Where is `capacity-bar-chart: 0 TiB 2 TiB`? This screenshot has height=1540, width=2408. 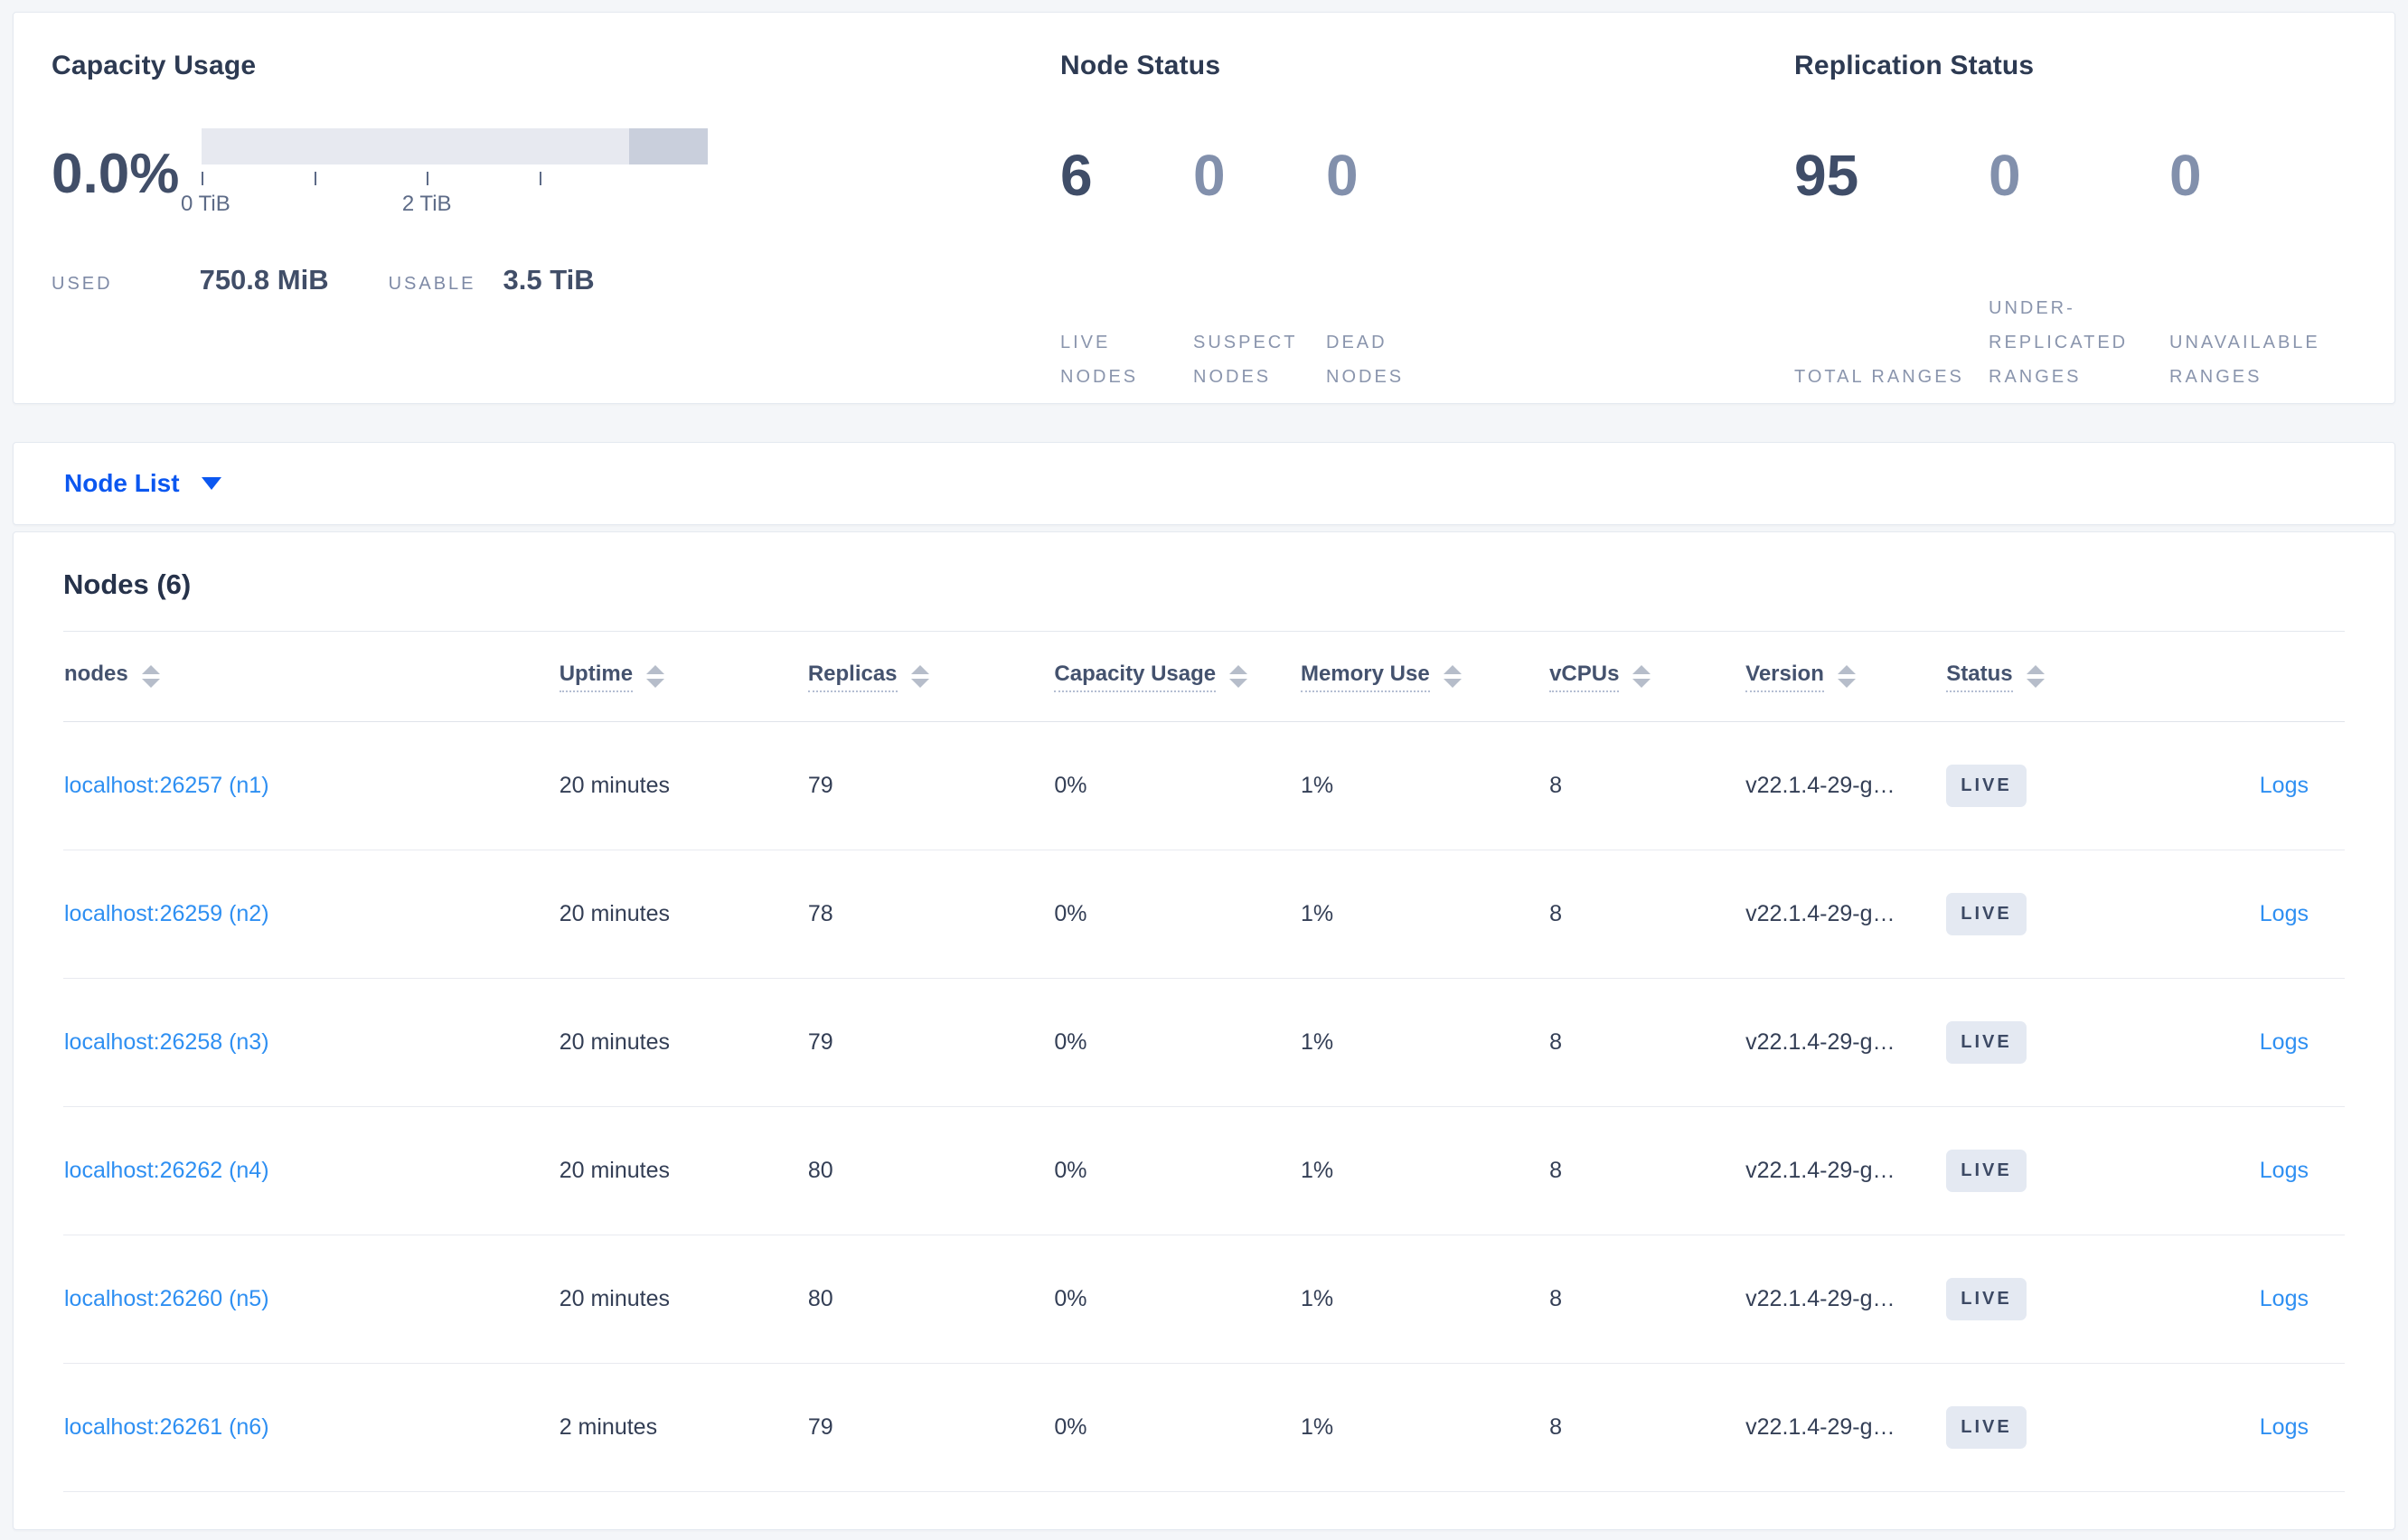 capacity-bar-chart: 0 TiB 2 TiB is located at coordinates (444, 174).